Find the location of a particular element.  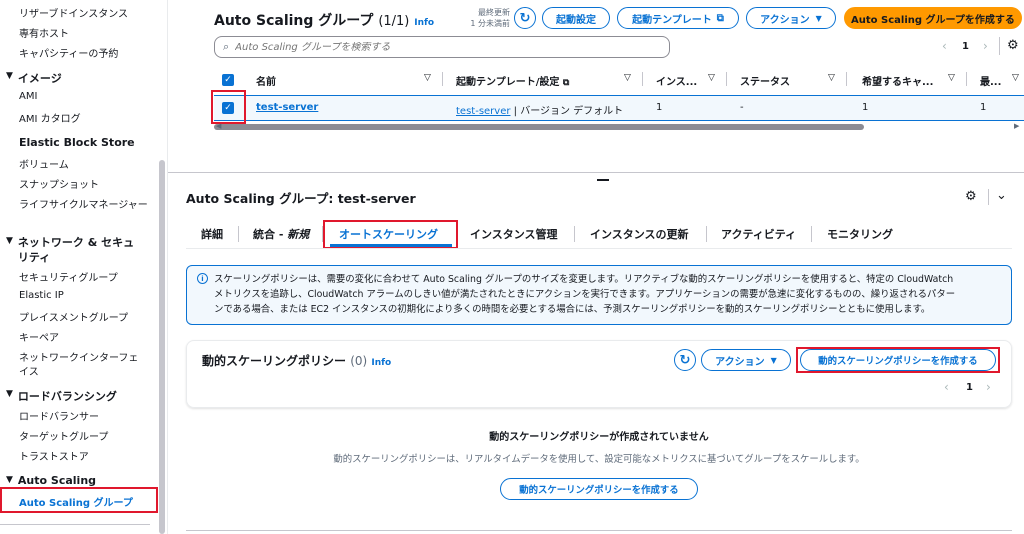

nav-section-ebs: Elastic Block Store is located at coordinates (77, 142).